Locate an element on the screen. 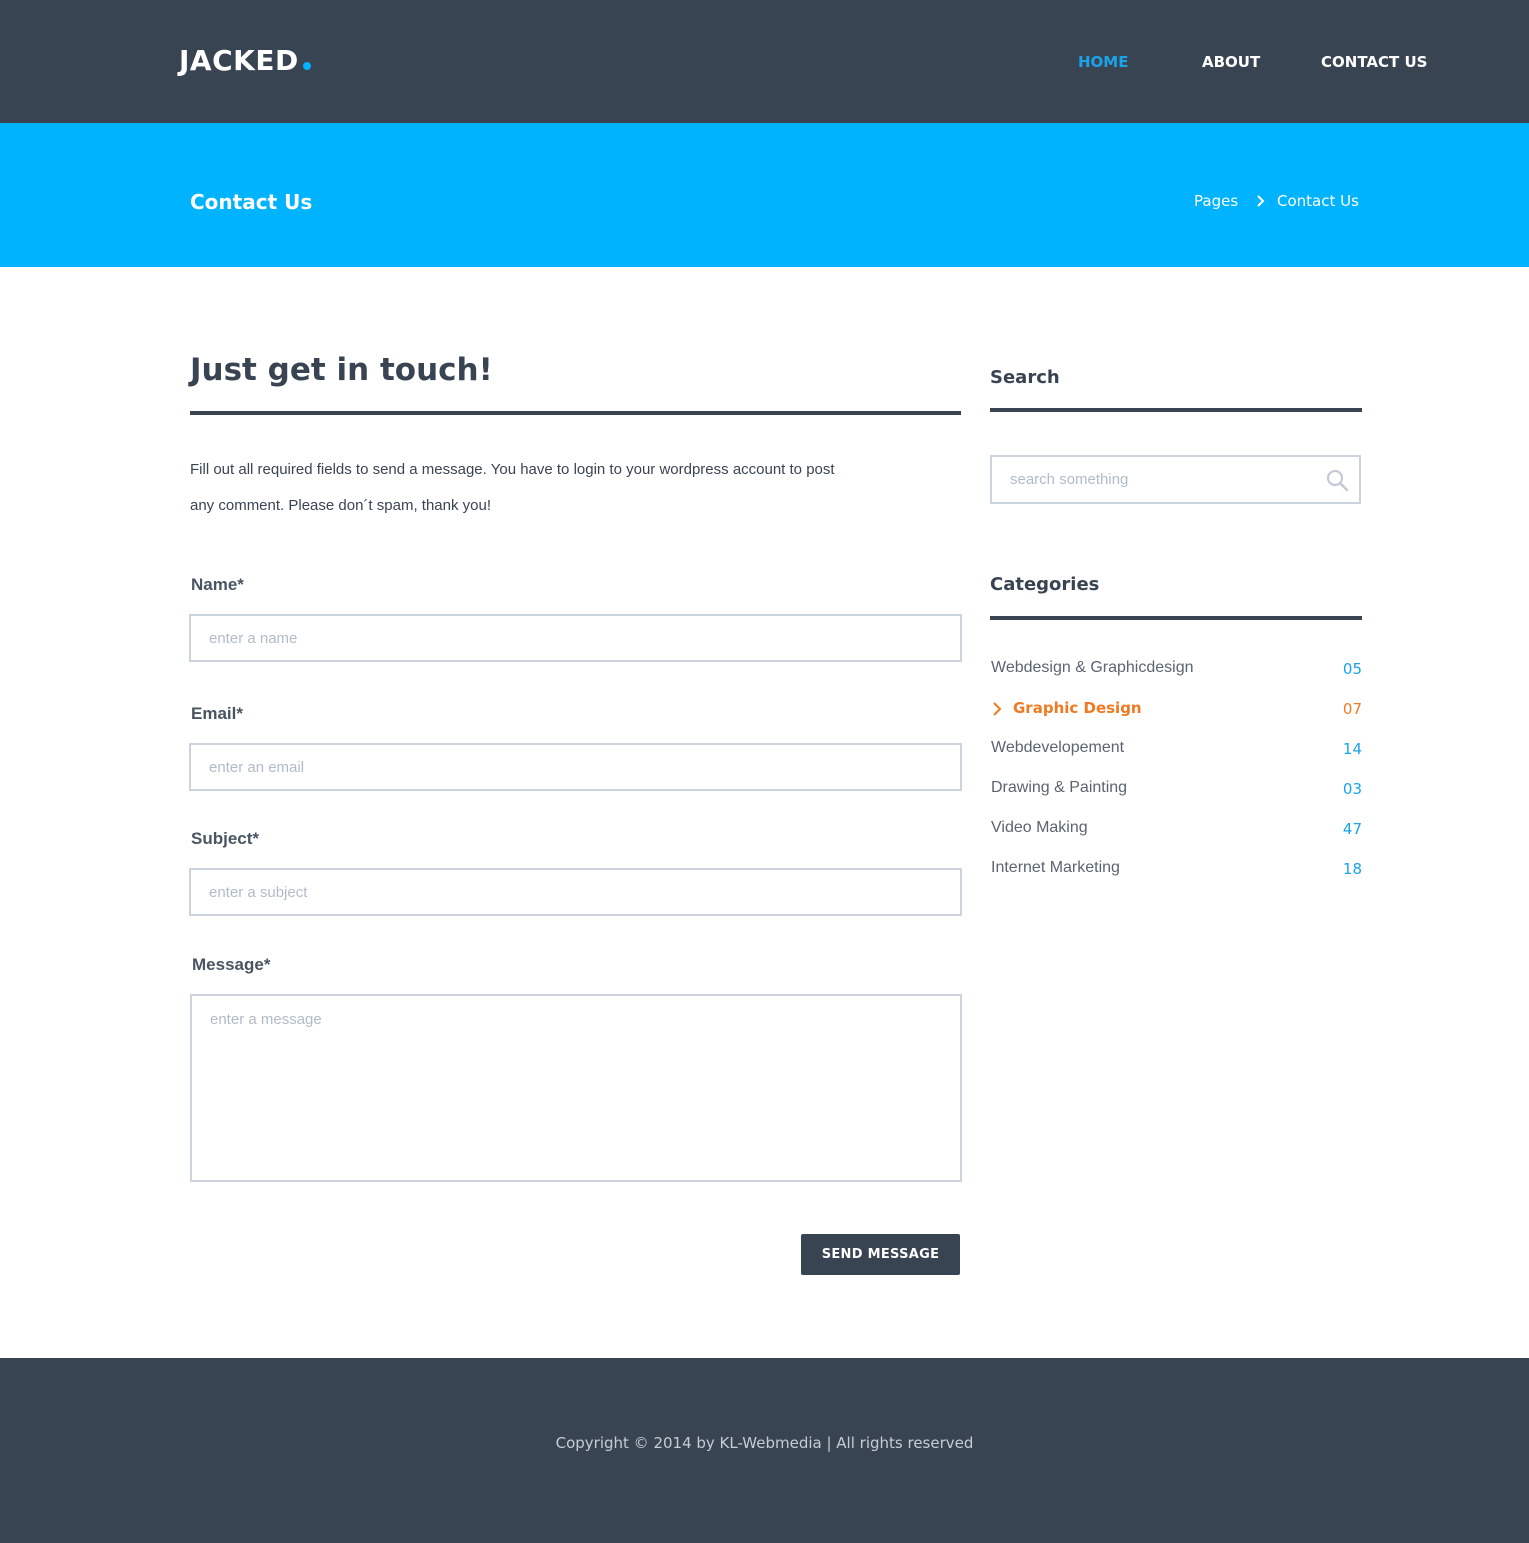  nav-about-link: ABOUT is located at coordinates (1231, 62).